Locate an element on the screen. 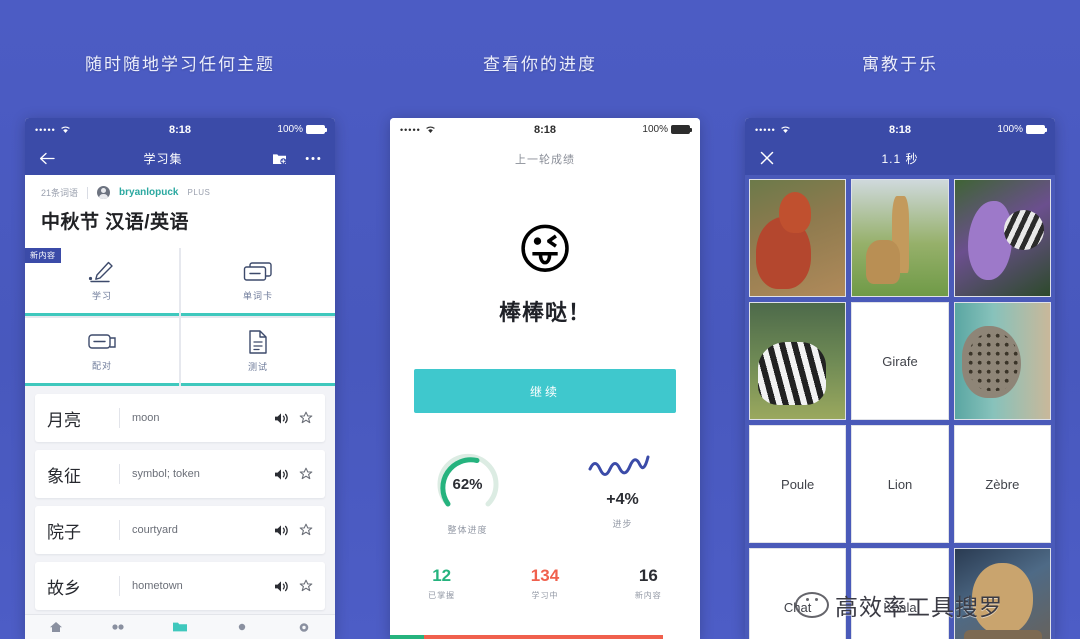 This screenshot has height=639, width=1080. add-folder-button is located at coordinates (279, 158).